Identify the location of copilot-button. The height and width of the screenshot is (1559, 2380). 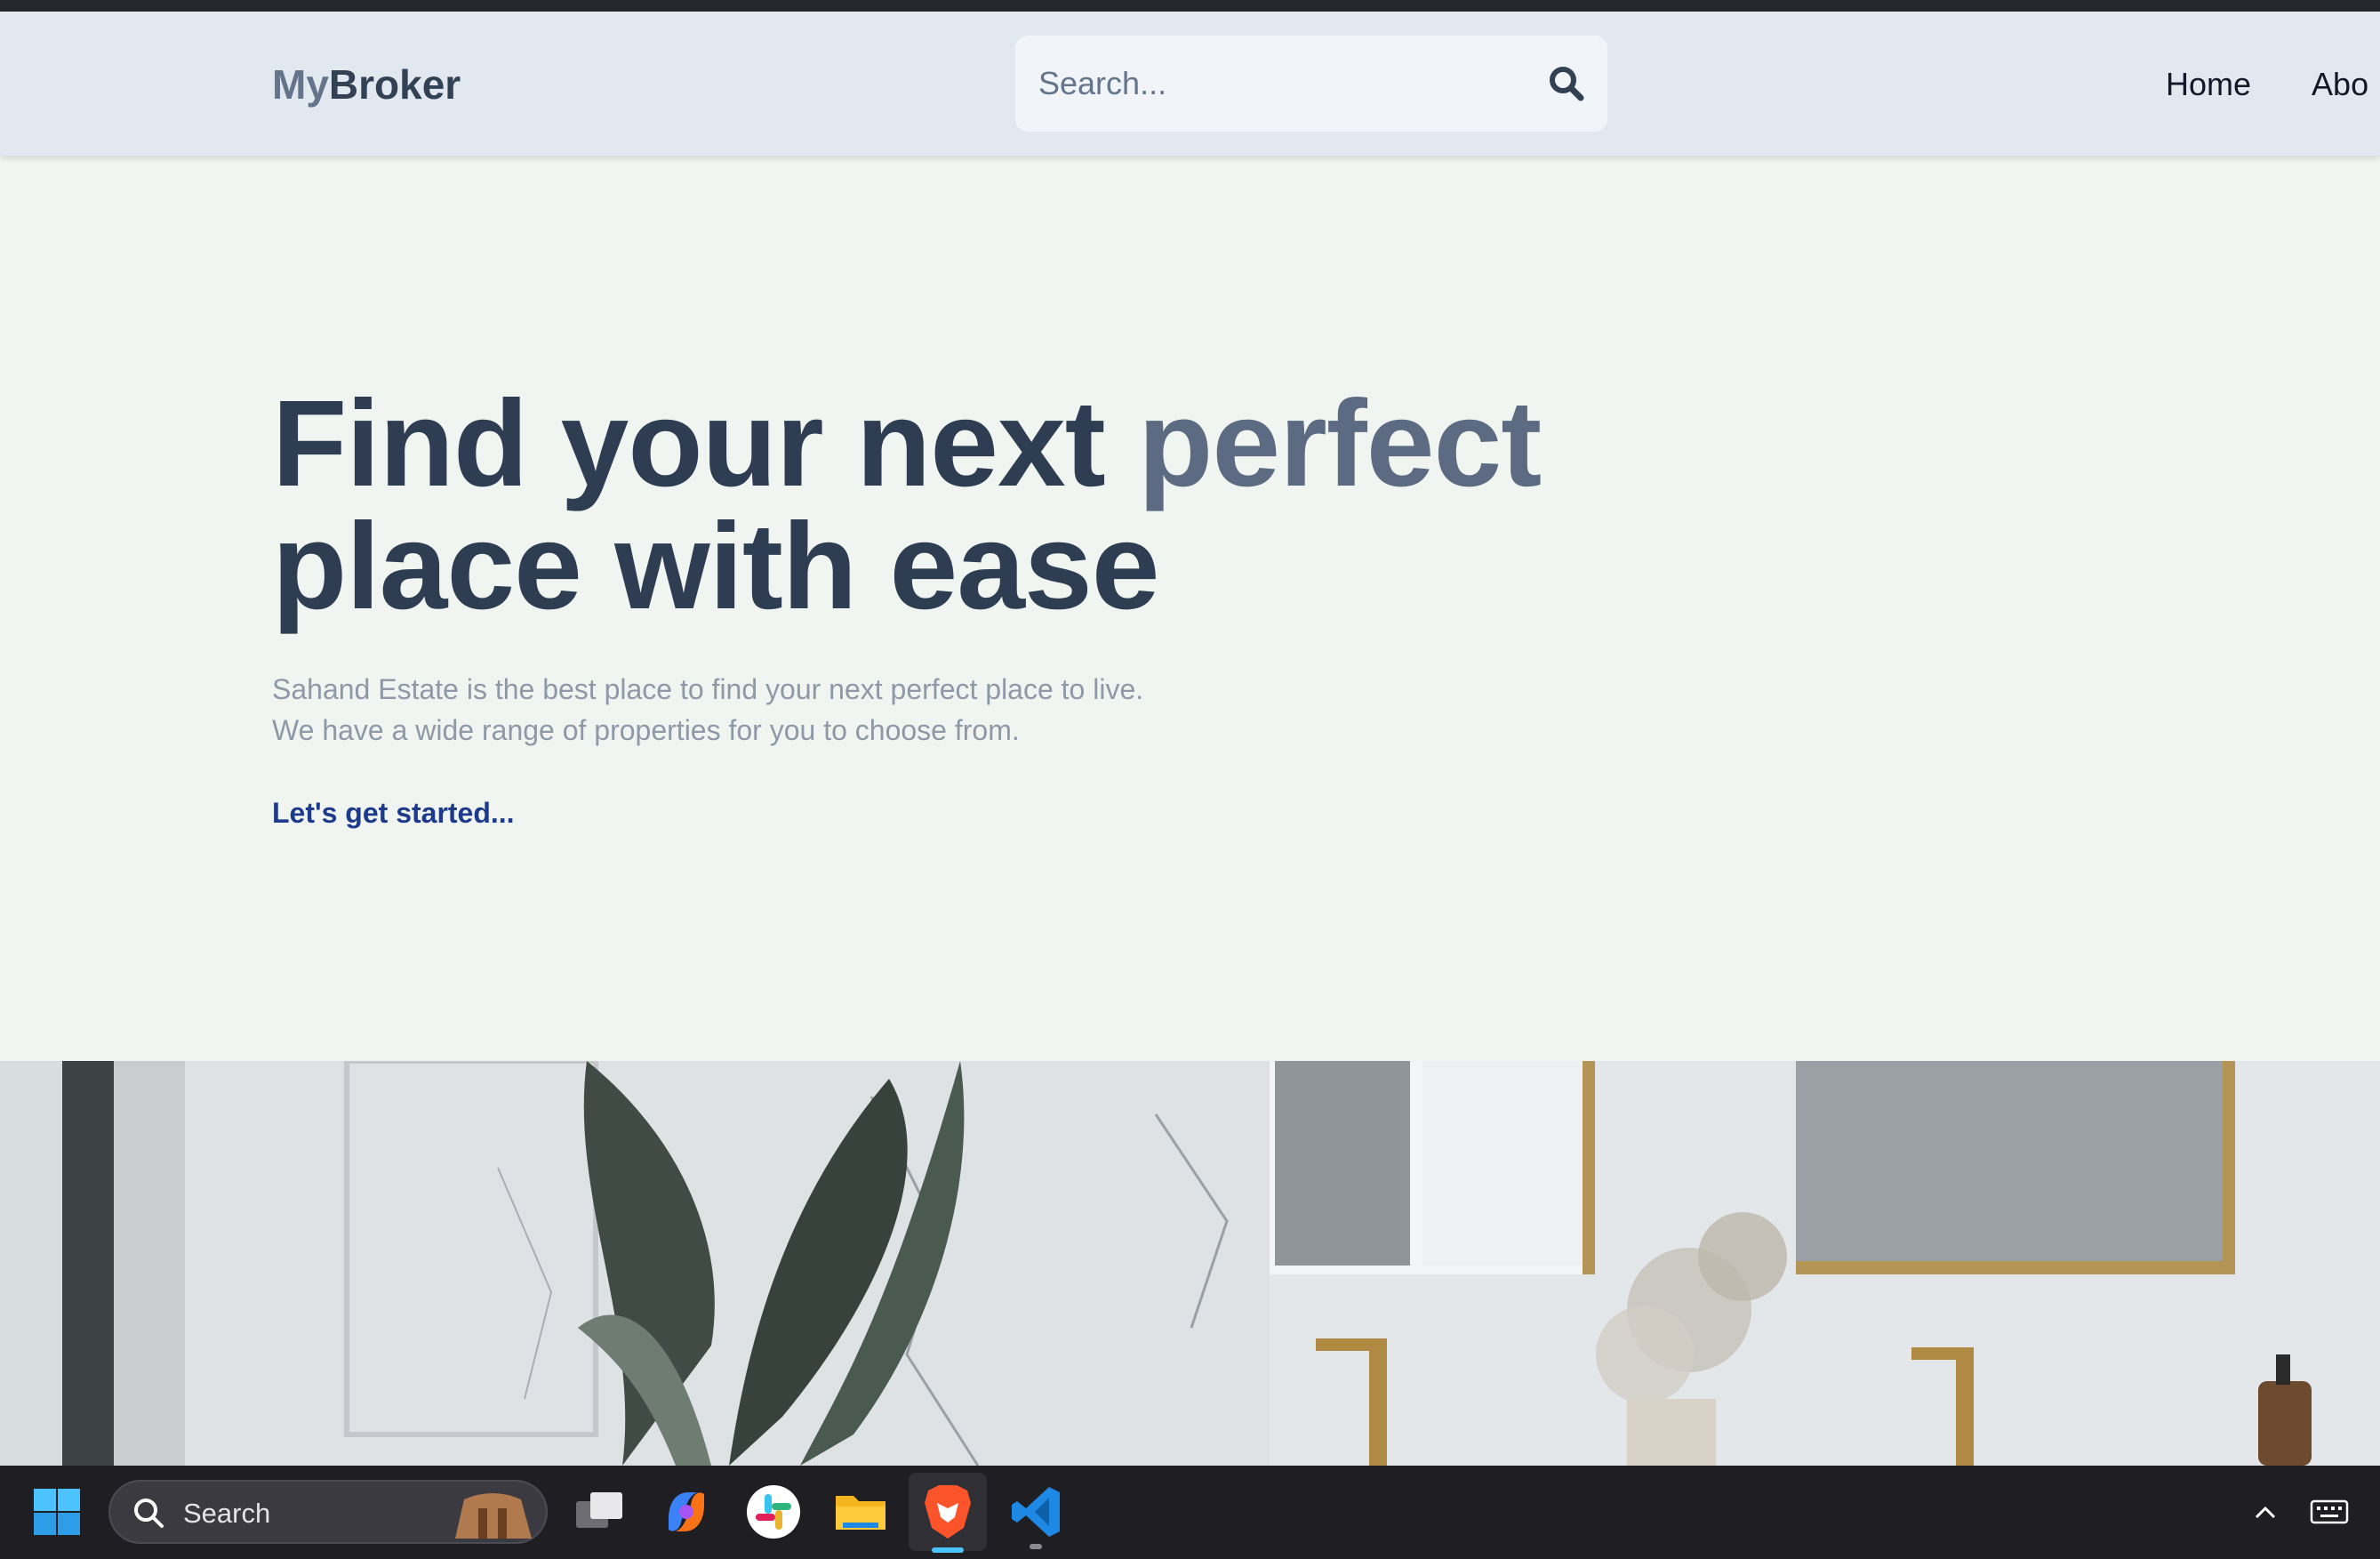
(686, 1512).